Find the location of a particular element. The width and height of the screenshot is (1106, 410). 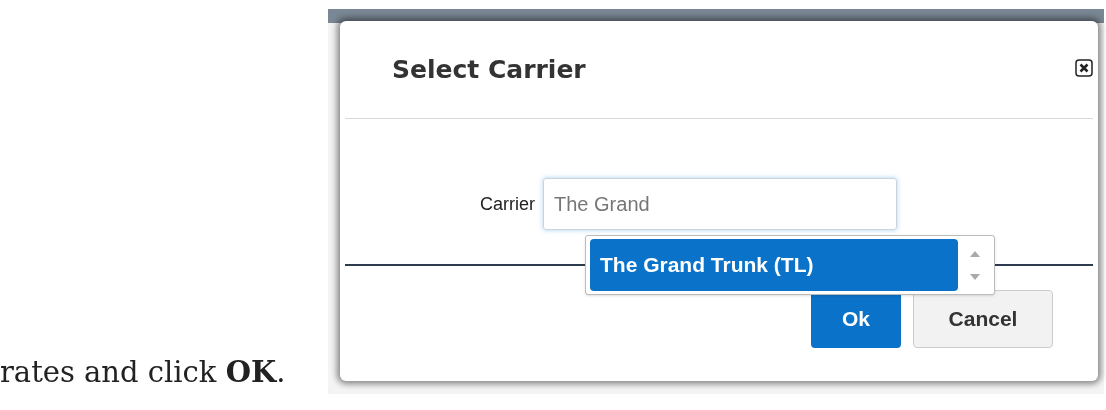

carrier-input: The Grand is located at coordinates (720, 204).